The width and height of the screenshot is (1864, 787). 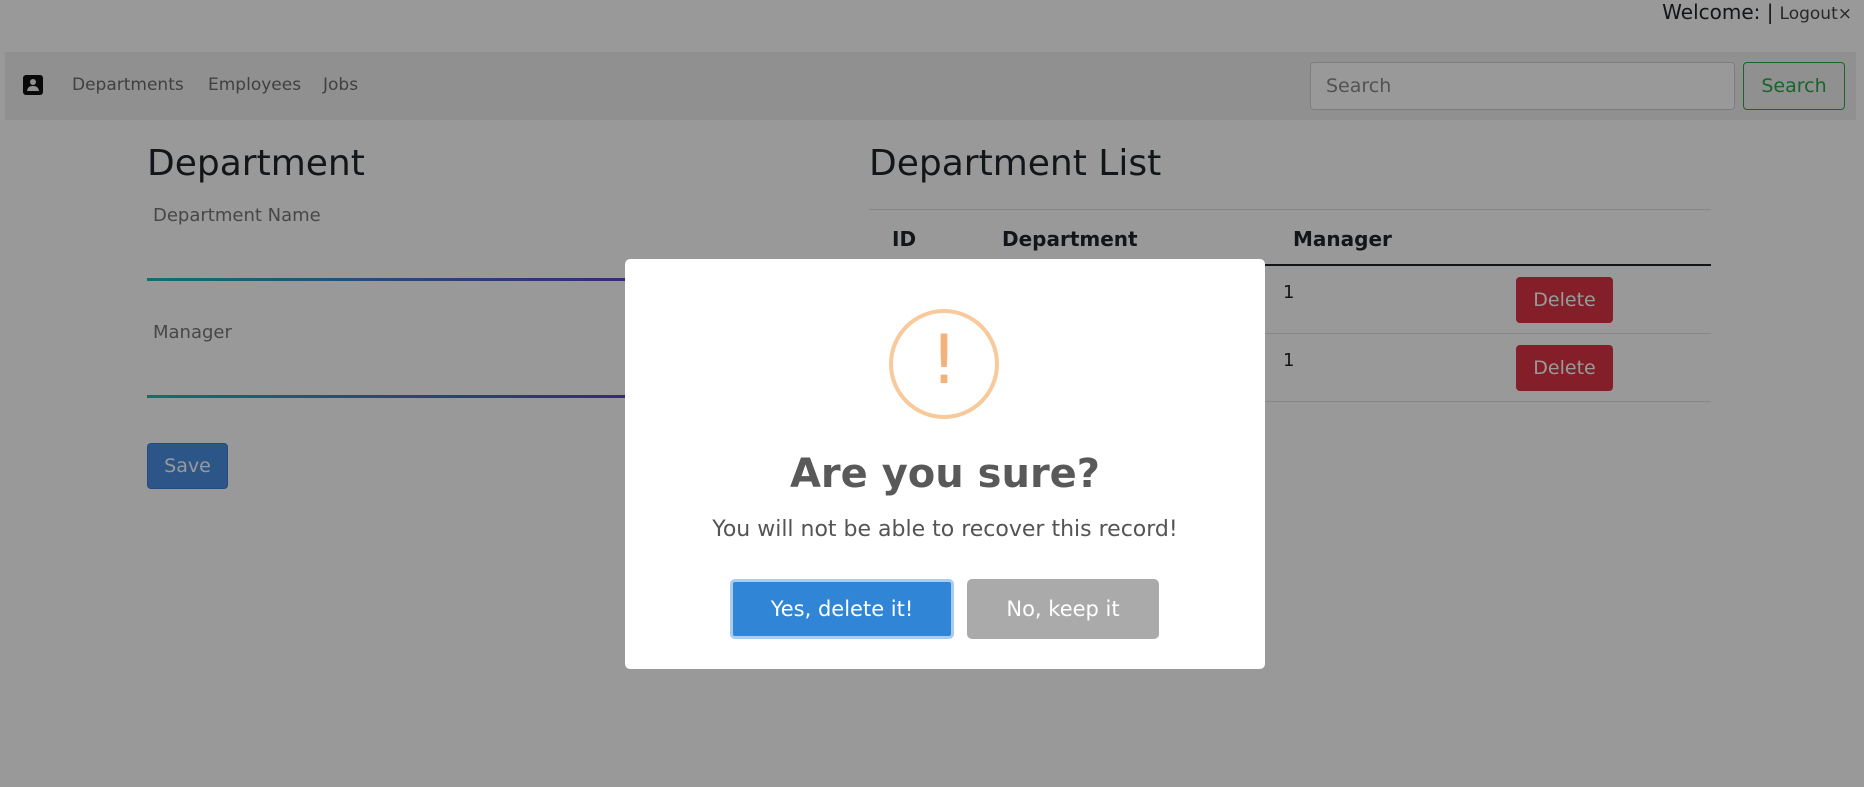 I want to click on confirm-delete-button: Yes, delete it!, so click(x=842, y=609).